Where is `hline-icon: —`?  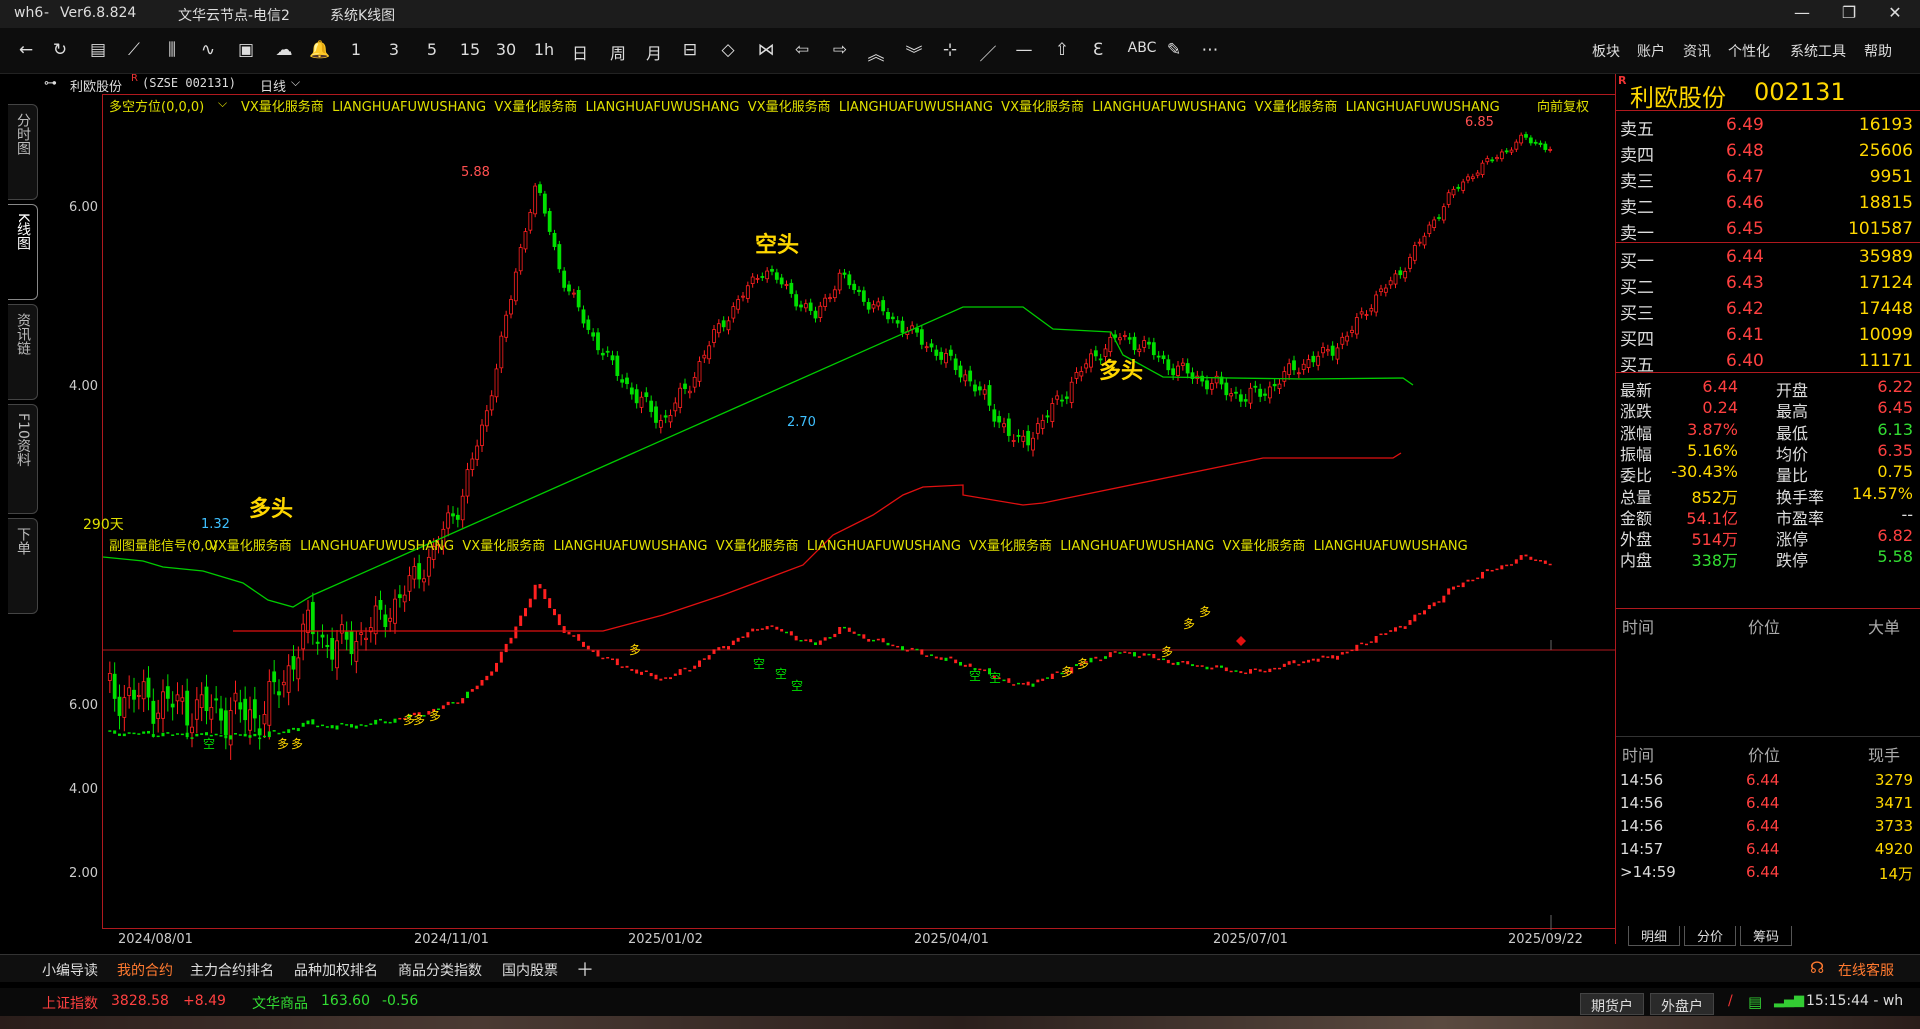
hline-icon: — is located at coordinates (1024, 50).